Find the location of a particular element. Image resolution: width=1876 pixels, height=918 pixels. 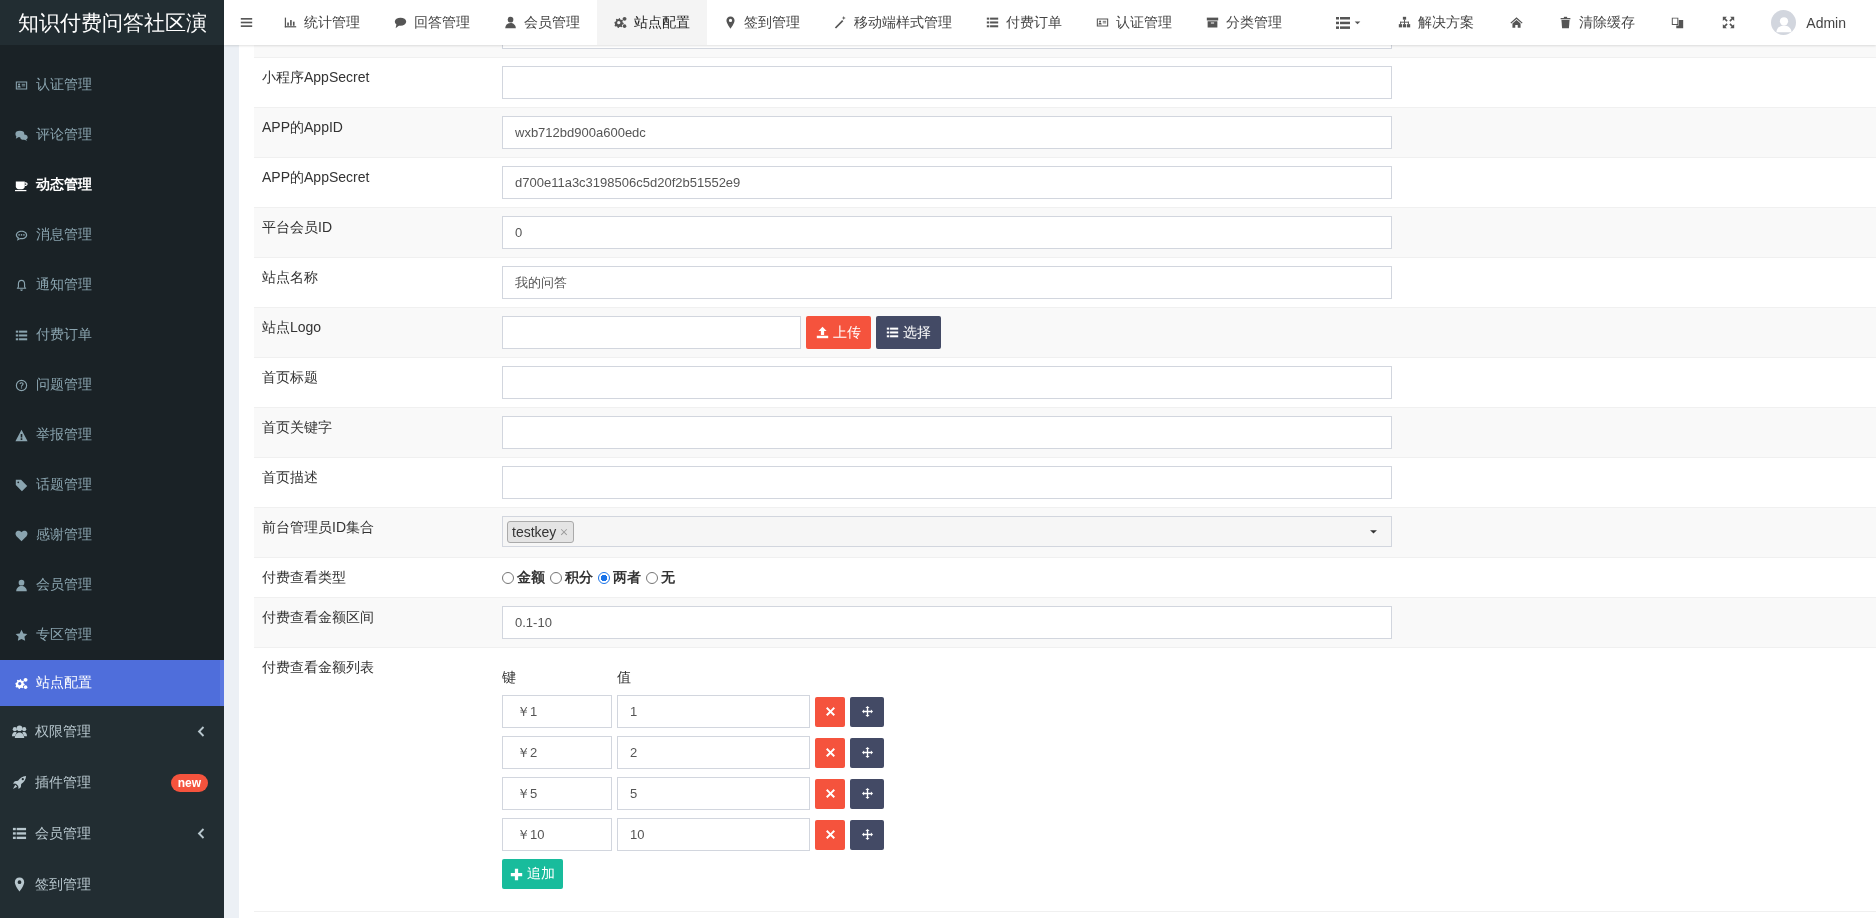

input-field: wxb712bd900a600edc is located at coordinates (947, 132).